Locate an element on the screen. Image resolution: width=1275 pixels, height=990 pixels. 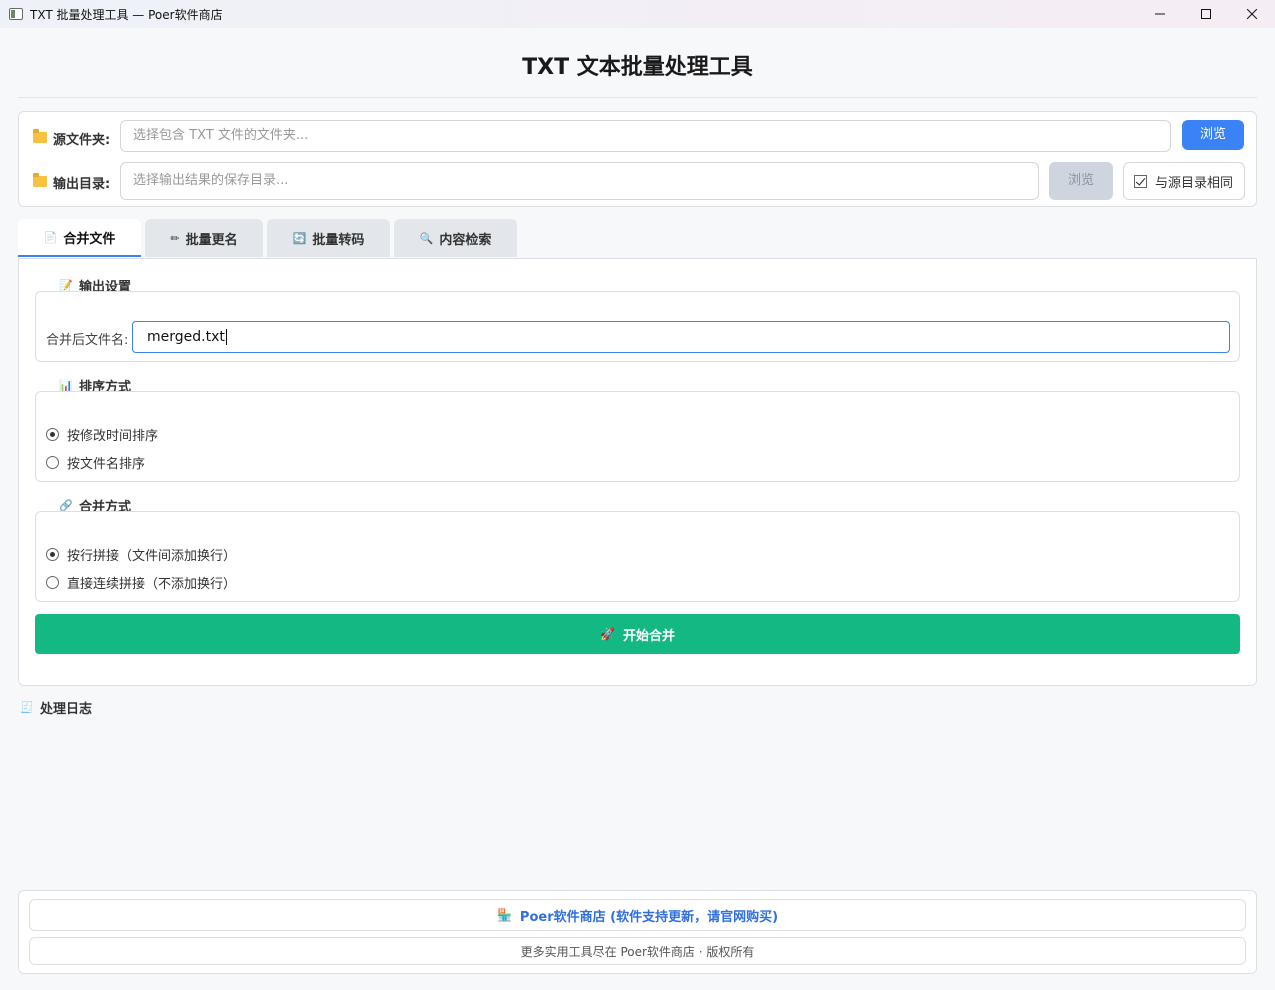
output-folder-label: 输出目录: is located at coordinates (82, 184).